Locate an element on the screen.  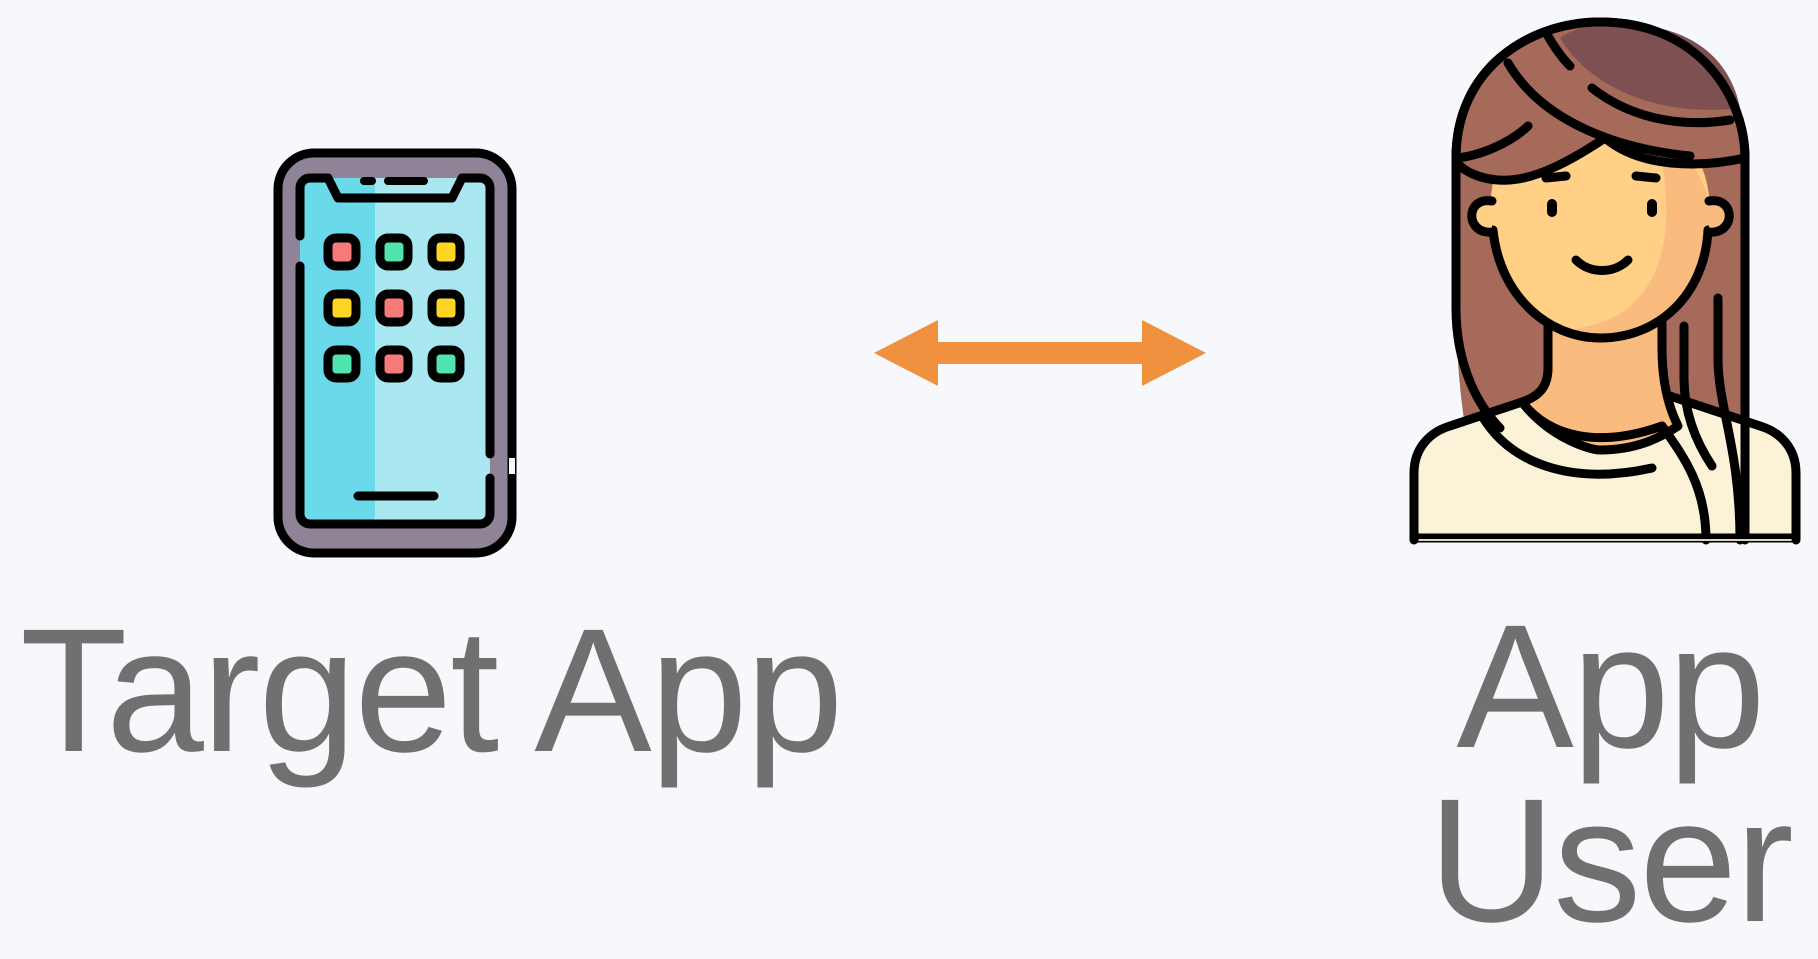
target-app-label: Target App is located at coordinates (432, 691).